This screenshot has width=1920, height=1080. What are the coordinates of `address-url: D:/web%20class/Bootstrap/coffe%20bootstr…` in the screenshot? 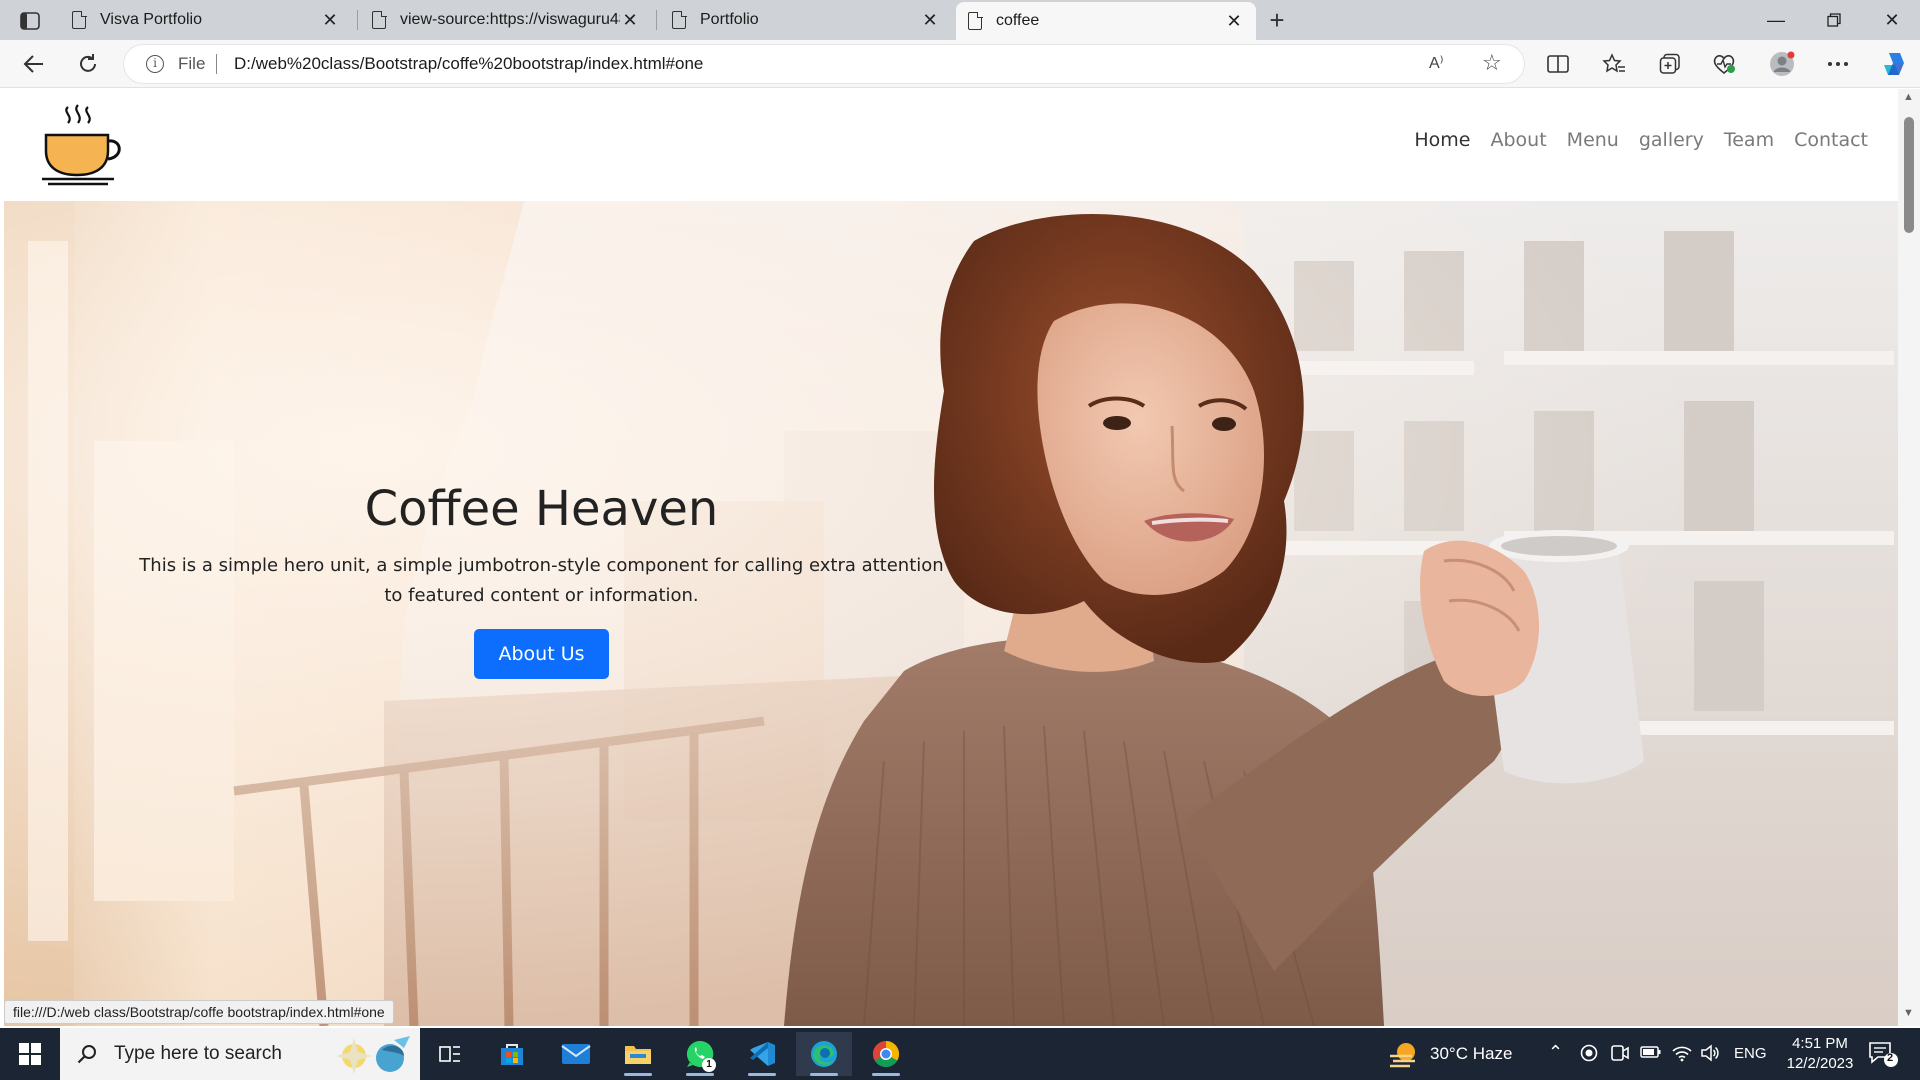 It's located at (468, 64).